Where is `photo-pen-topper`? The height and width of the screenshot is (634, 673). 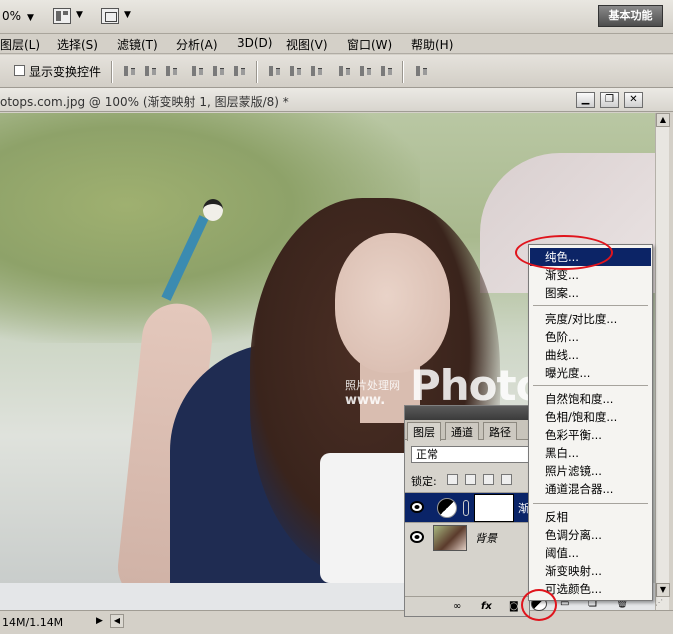 photo-pen-topper is located at coordinates (213, 210).